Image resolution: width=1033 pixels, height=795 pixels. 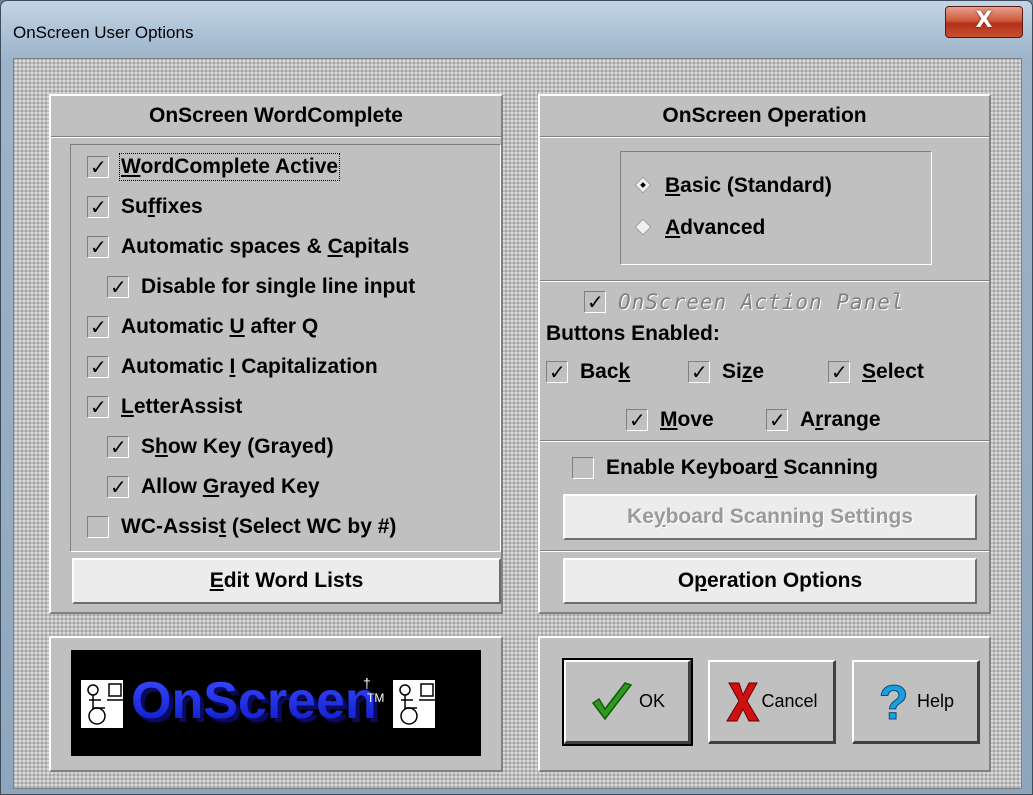 I want to click on ok-button: OK, so click(x=627, y=702).